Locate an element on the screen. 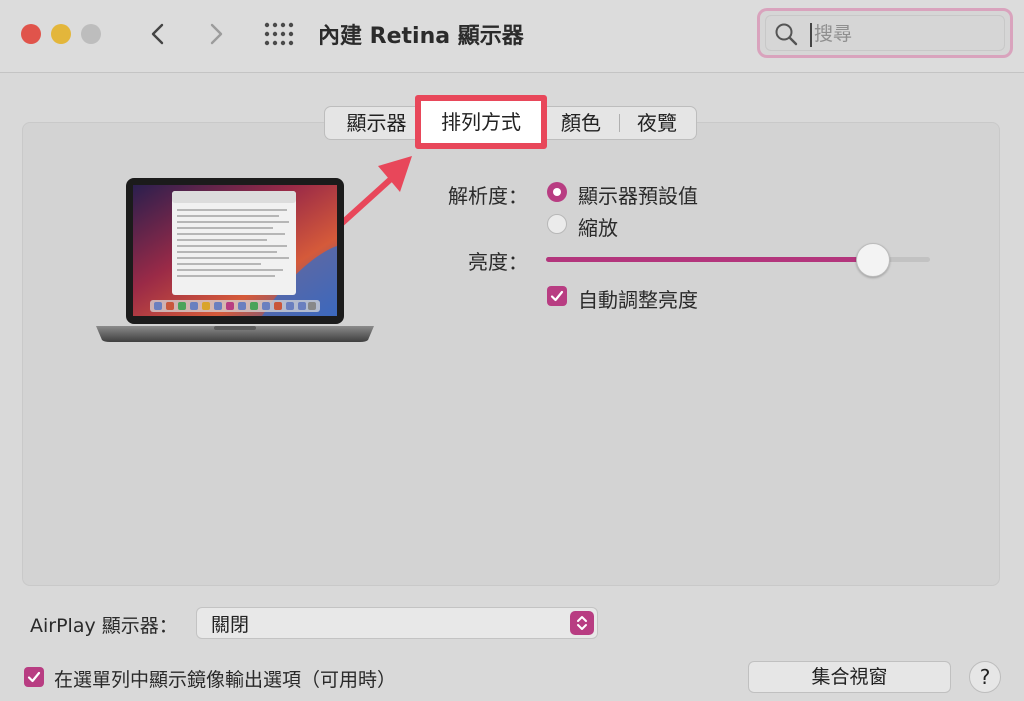 This screenshot has height=701, width=1024. mirror-options-checkbox is located at coordinates (34, 677).